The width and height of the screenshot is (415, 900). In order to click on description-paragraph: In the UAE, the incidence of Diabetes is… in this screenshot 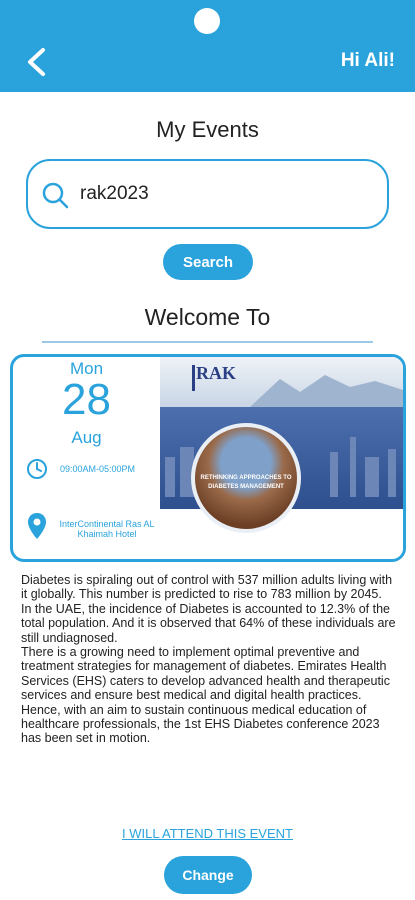, I will do `click(208, 623)`.